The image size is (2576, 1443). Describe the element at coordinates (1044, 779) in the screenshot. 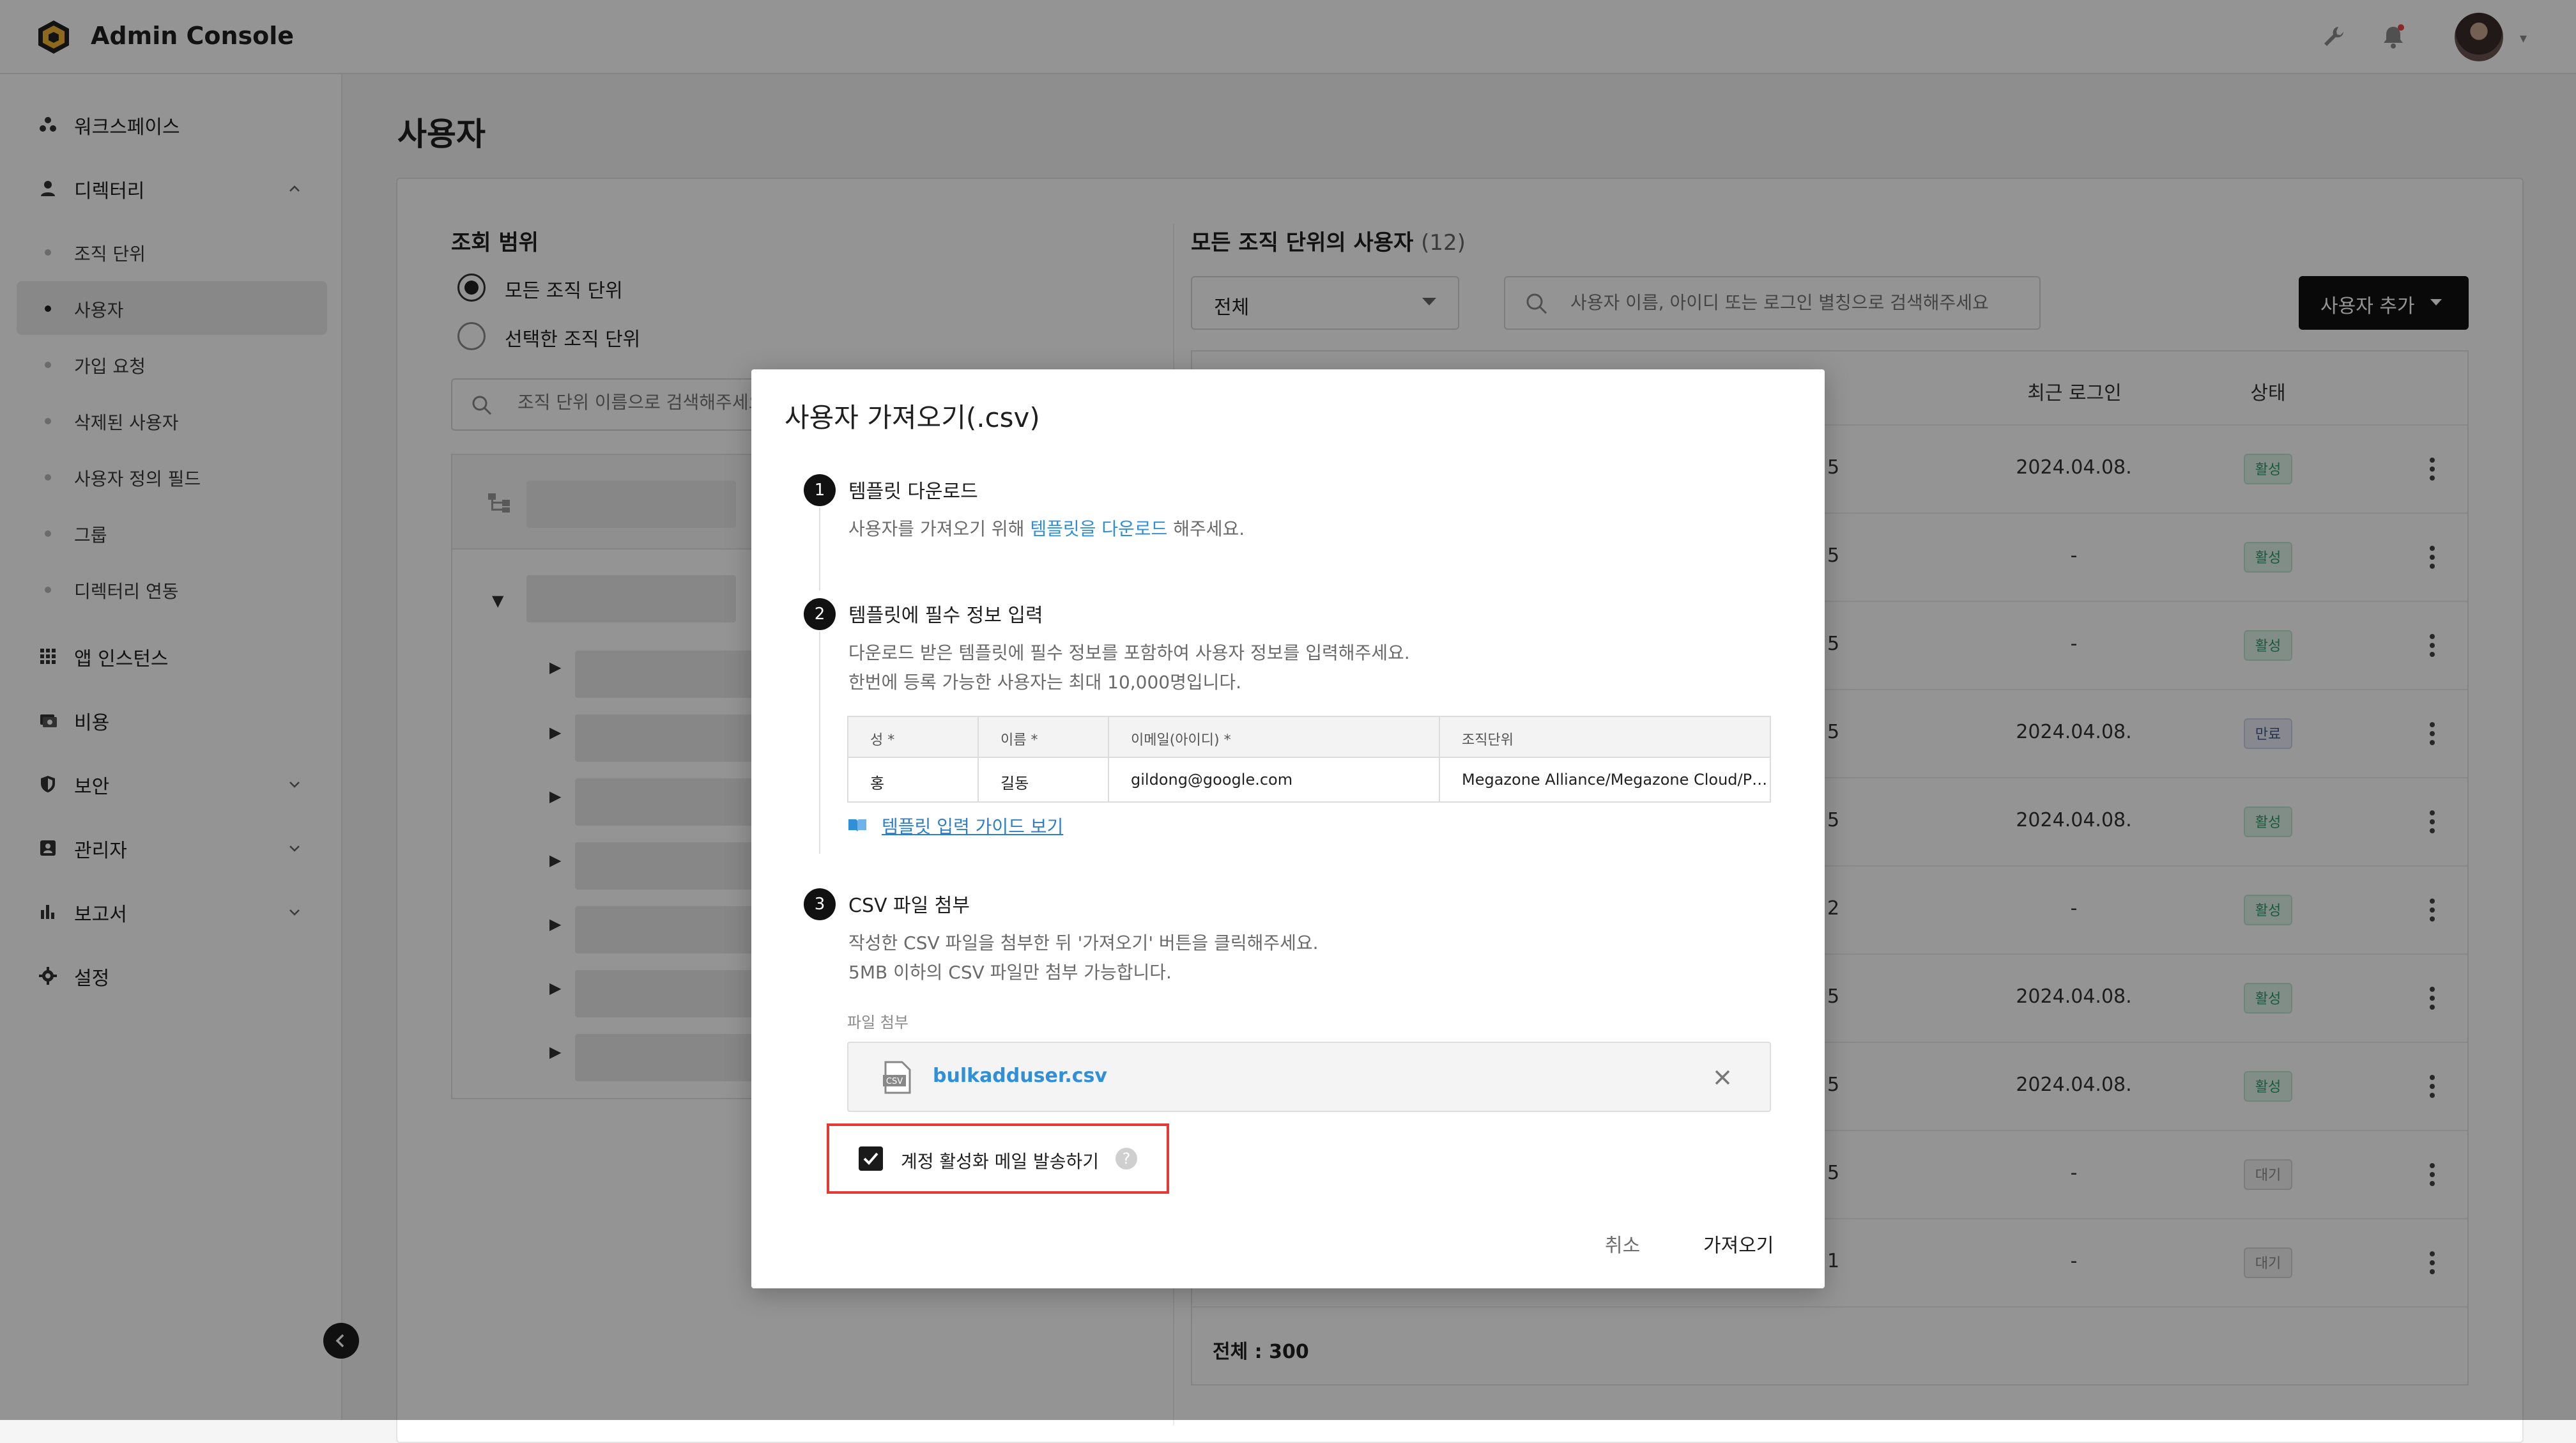

I see `table-cell: 길동` at that location.